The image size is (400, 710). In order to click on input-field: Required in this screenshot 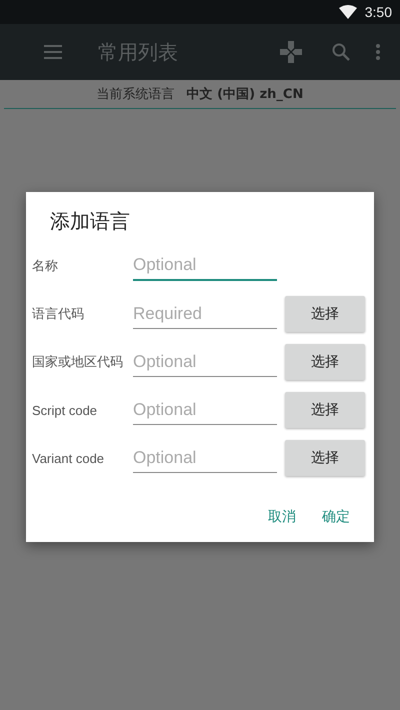, I will do `click(205, 314)`.